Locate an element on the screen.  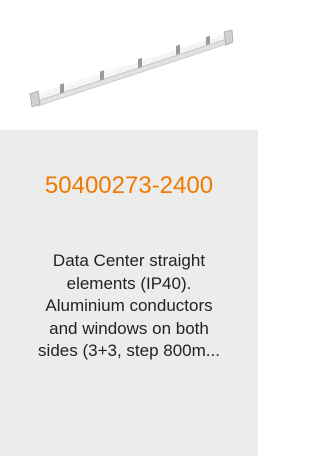
product-code: 50400273-2400 is located at coordinates (129, 186).